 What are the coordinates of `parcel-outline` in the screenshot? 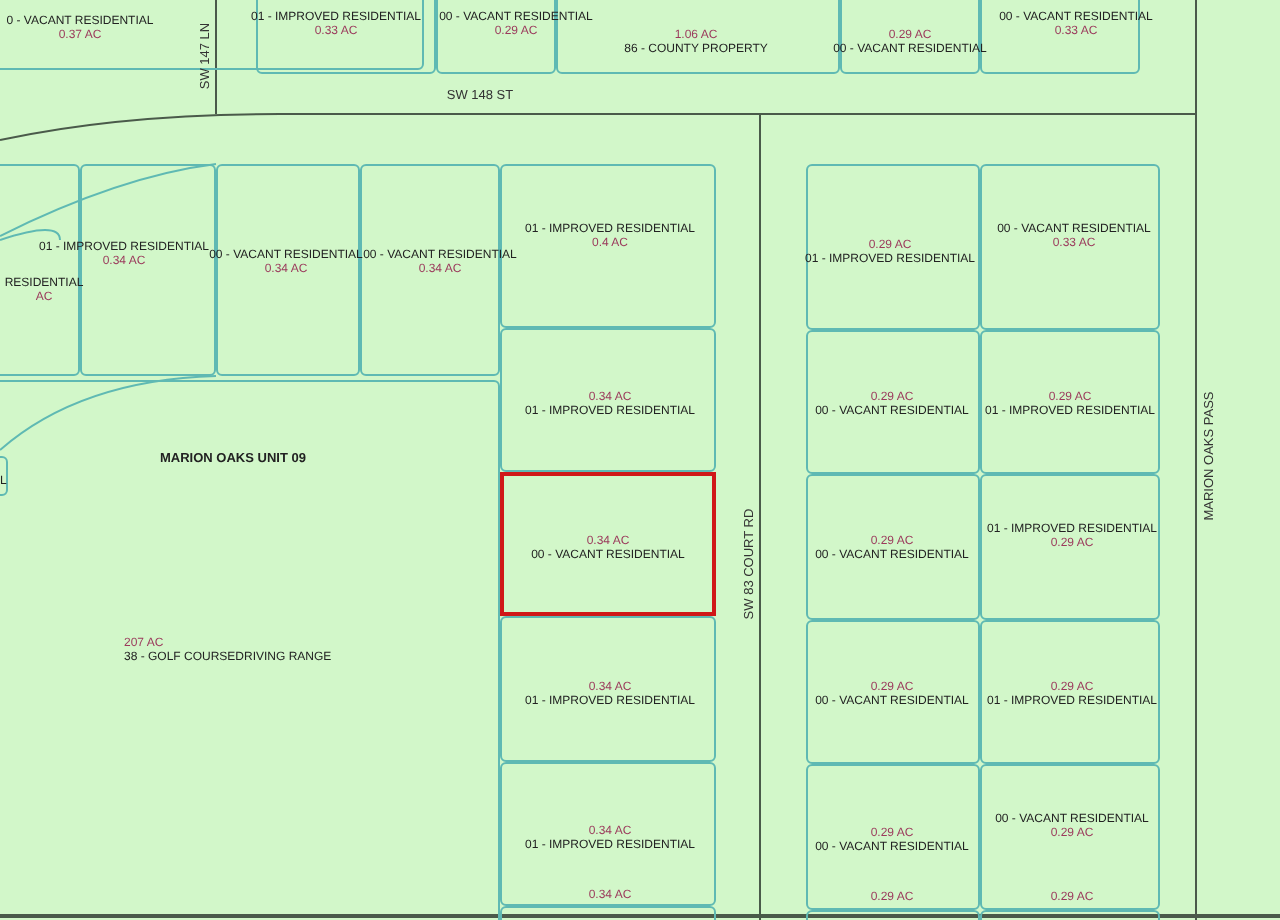 It's located at (212, 35).